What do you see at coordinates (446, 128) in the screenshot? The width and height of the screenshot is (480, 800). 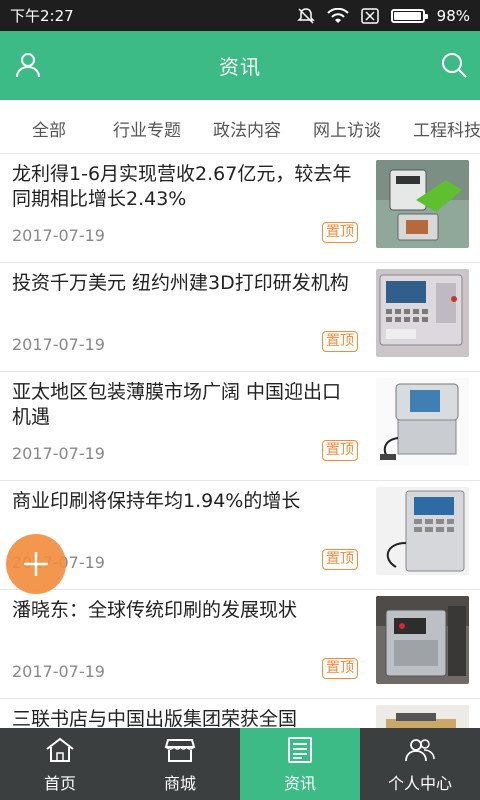 I see `tab-engineering: 工程科技` at bounding box center [446, 128].